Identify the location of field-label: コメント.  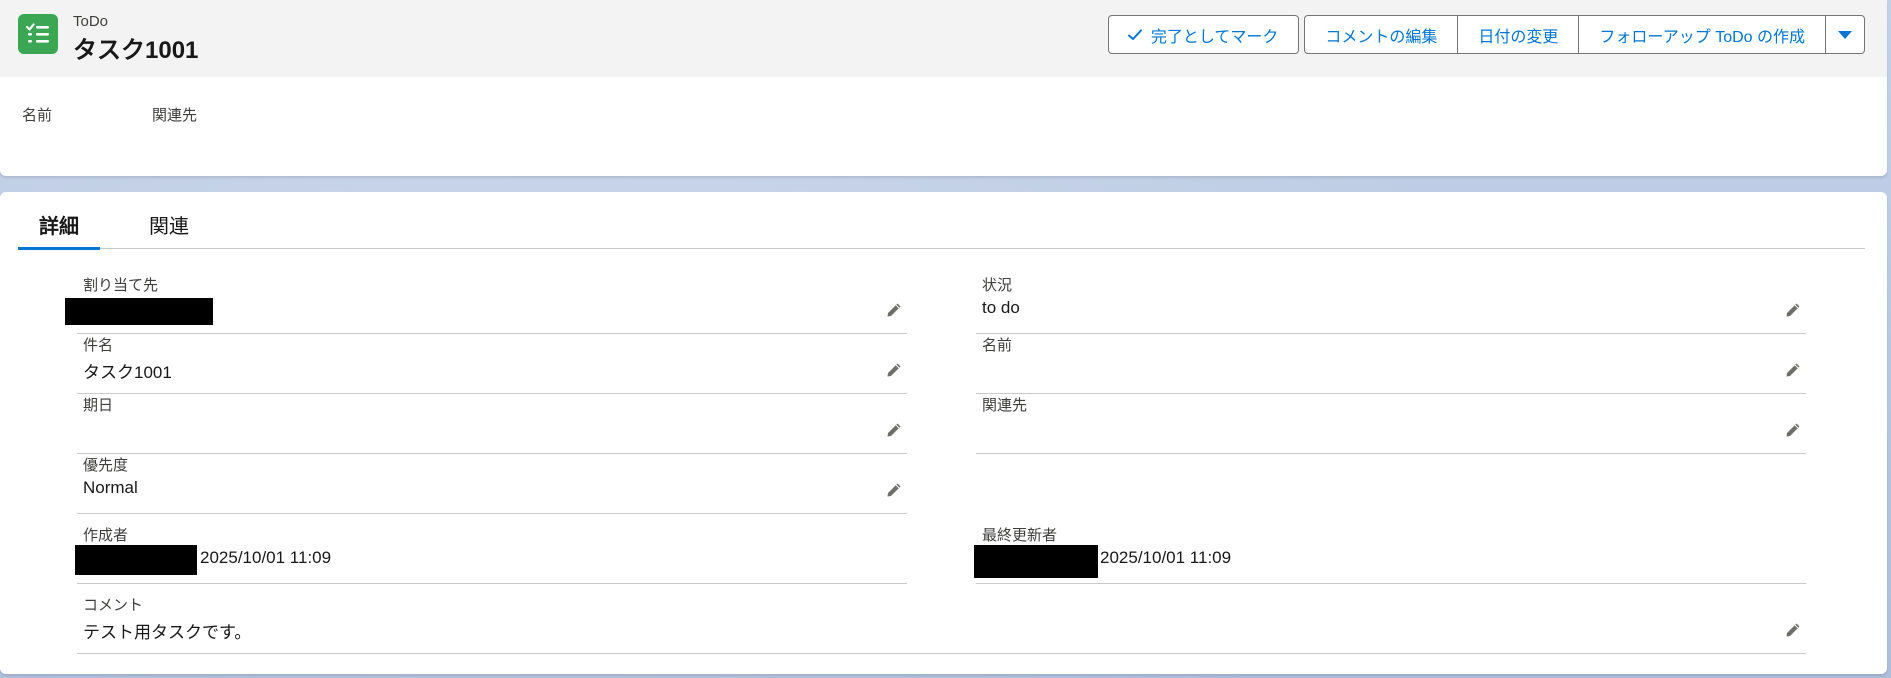
(113, 605).